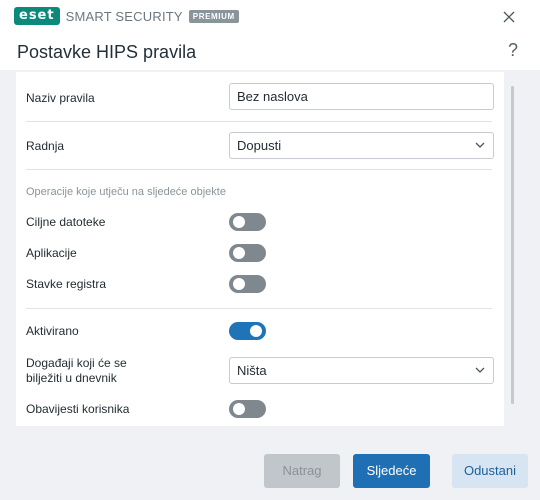 This screenshot has width=540, height=500. Describe the element at coordinates (247, 253) in the screenshot. I see `applications-toggle` at that location.